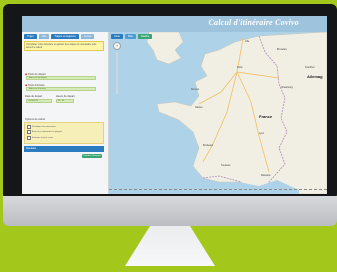  I want to click on option-label: Privilégier les autoroutes, so click(44, 126).